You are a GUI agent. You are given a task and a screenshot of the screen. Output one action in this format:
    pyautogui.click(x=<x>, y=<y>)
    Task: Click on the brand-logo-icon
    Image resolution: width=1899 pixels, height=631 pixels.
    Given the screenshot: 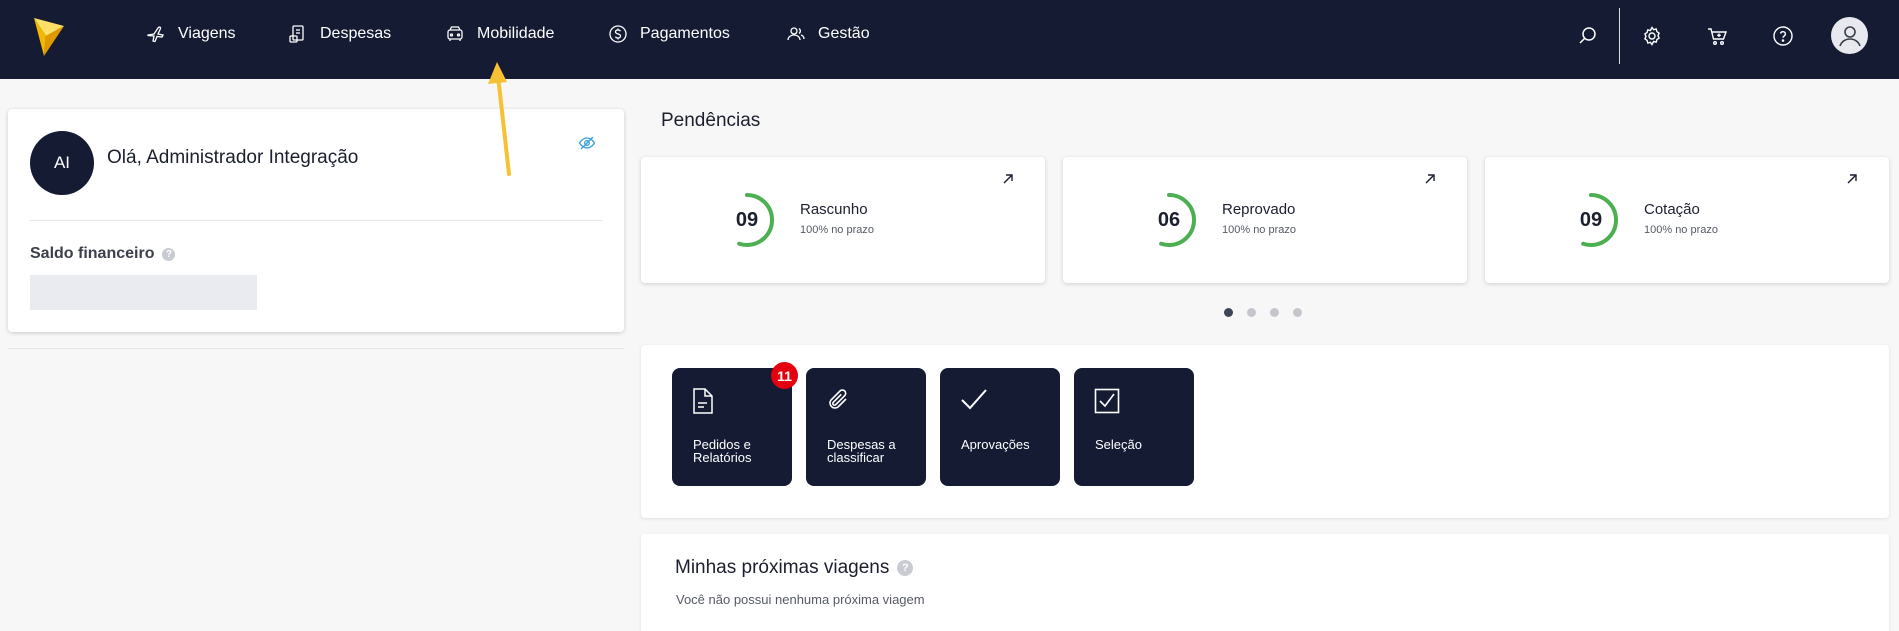 What is the action you would take?
    pyautogui.click(x=49, y=37)
    